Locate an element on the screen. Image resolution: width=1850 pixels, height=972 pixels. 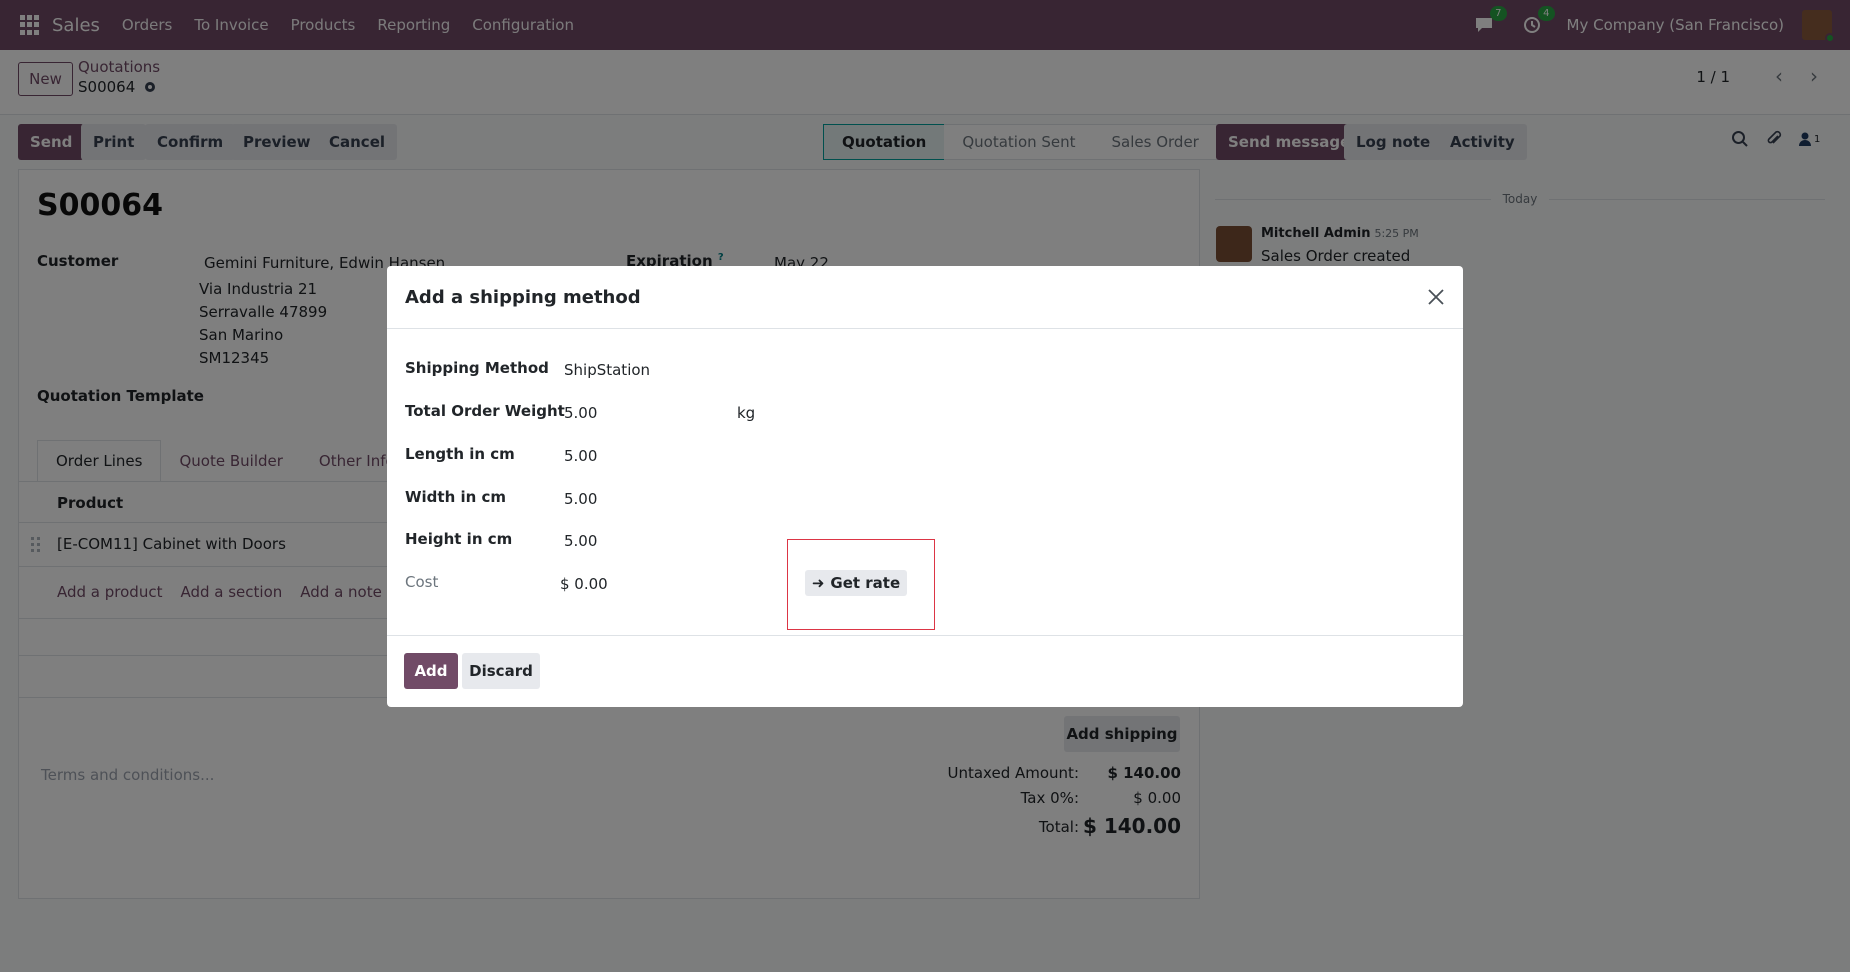
shipping-method-field: ShipStation is located at coordinates (607, 370).